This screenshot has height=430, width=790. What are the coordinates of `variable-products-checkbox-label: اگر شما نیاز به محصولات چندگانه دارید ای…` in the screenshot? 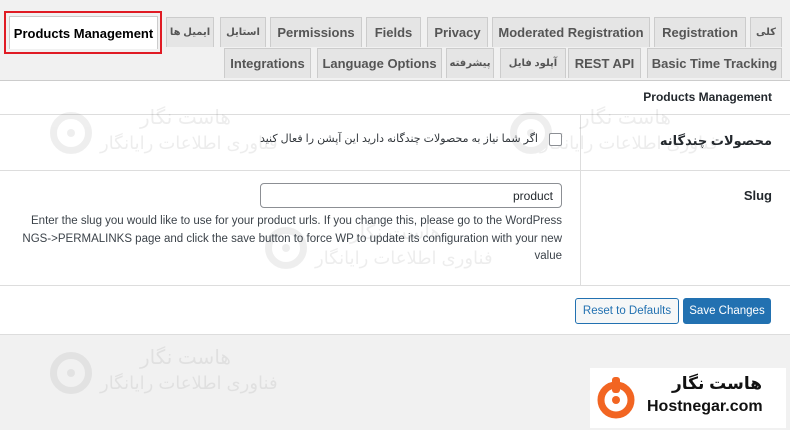 It's located at (399, 138).